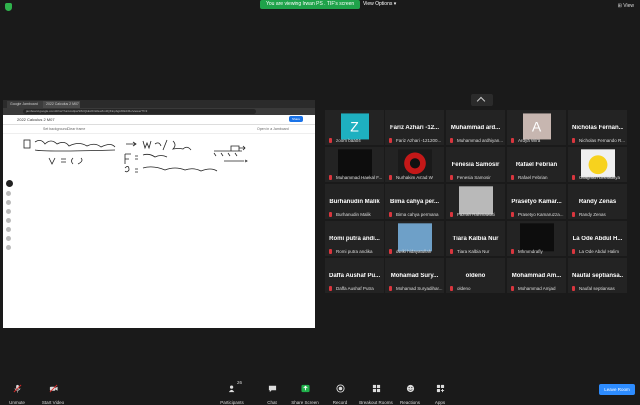 Image resolution: width=640 pixels, height=405 pixels. Describe the element at coordinates (354, 201) in the screenshot. I see `participant-tile: Burhanudin Malik Burhanudin Malik` at that location.